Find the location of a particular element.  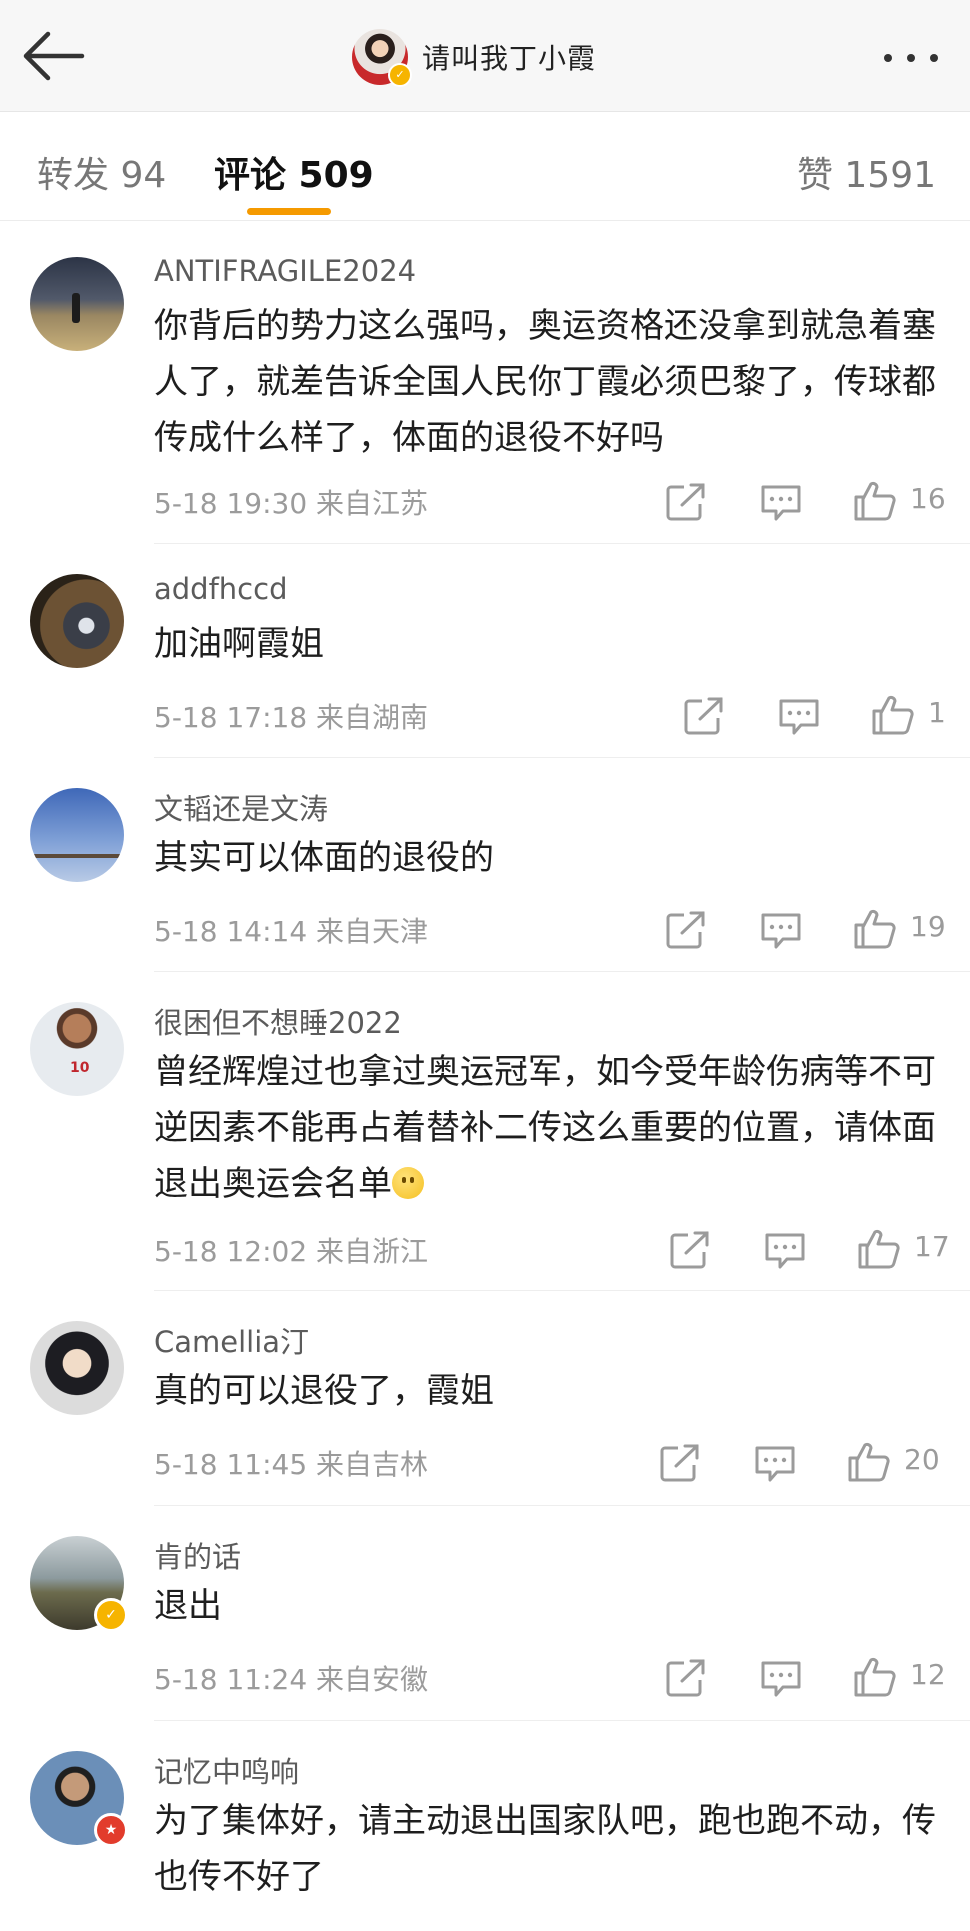

comment-text: 退出 is located at coordinates (188, 1606).